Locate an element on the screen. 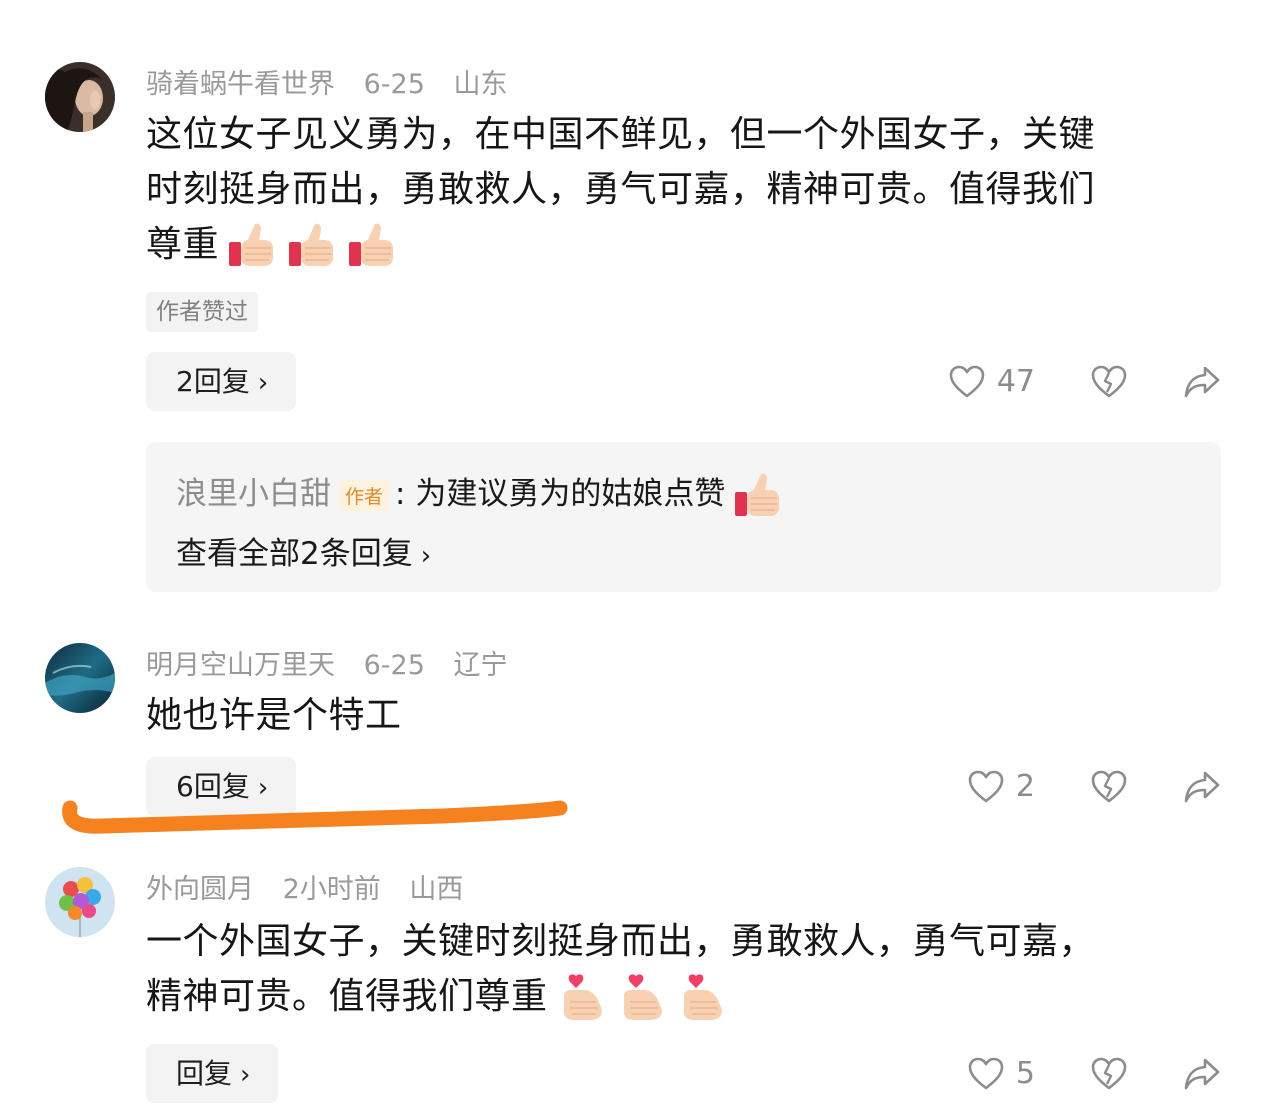 This screenshot has height=1105, width=1269. comment-meta: 外向圆月 2小时前 山西 is located at coordinates (314, 886).